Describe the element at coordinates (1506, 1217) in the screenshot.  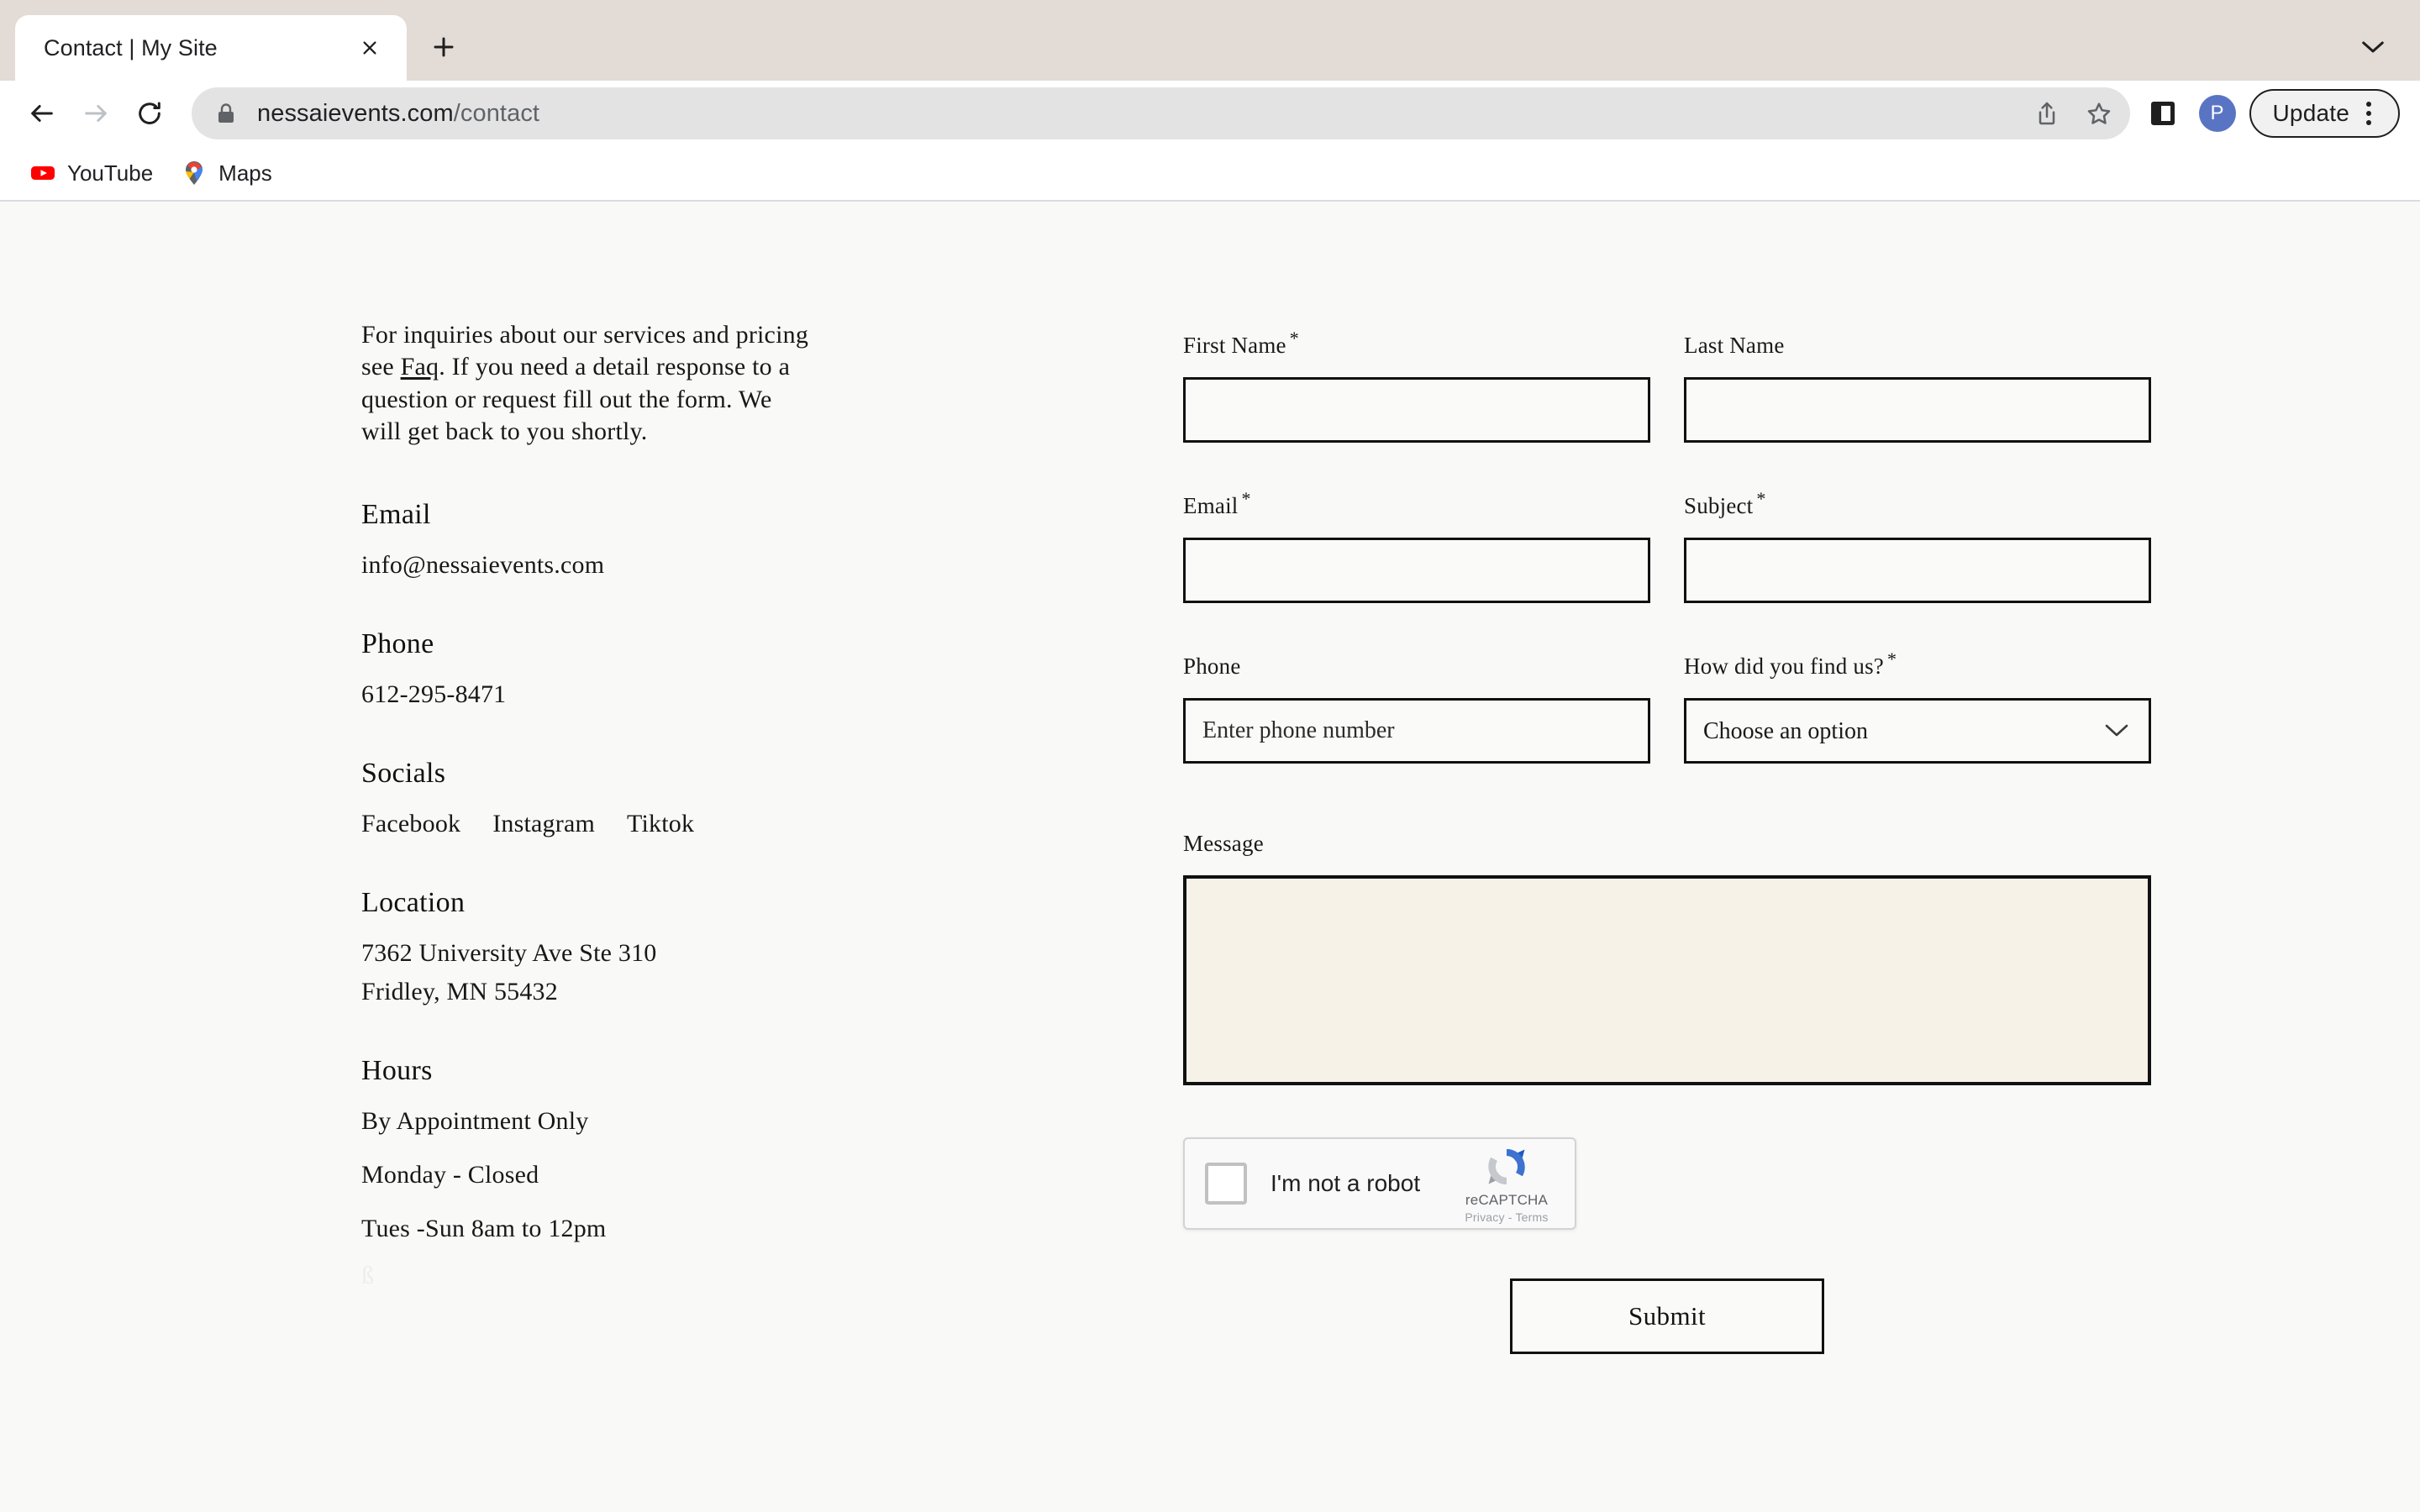
I see `recaptcha-legal-text: Privacy - Terms` at that location.